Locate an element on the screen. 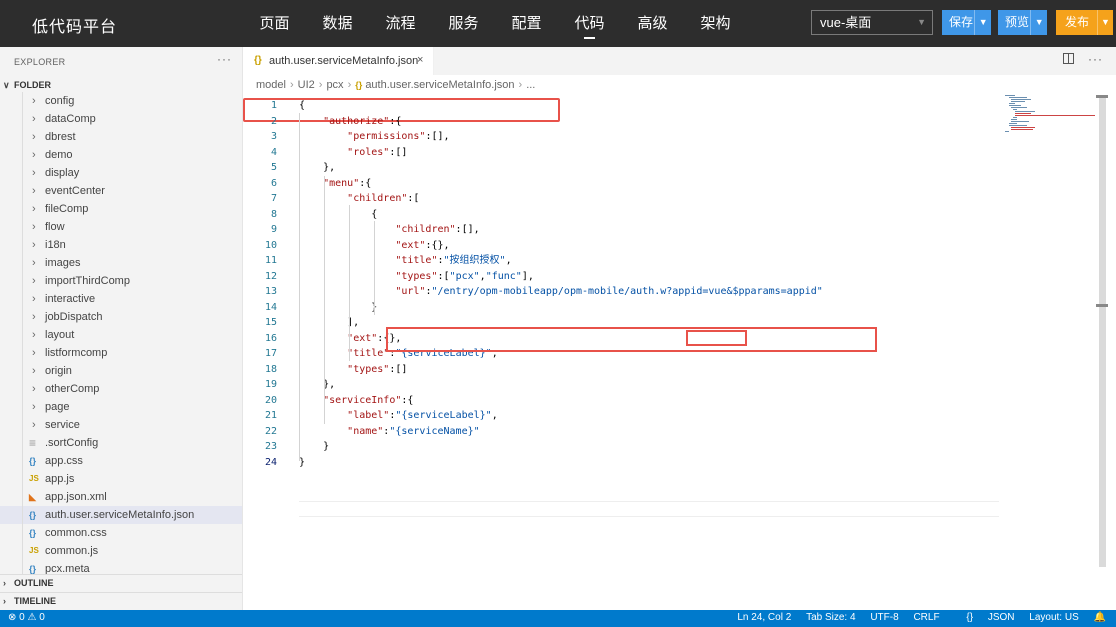  json-file-icon: {} is located at coordinates (258, 60).